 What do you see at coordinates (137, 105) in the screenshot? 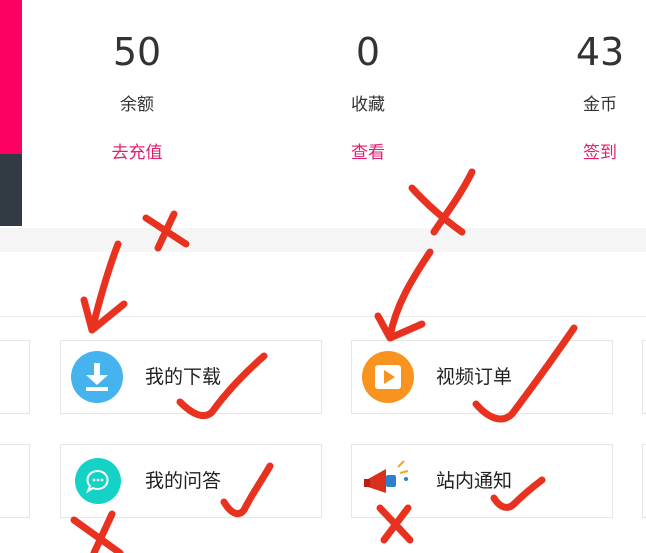
I see `balance-label: 余额` at bounding box center [137, 105].